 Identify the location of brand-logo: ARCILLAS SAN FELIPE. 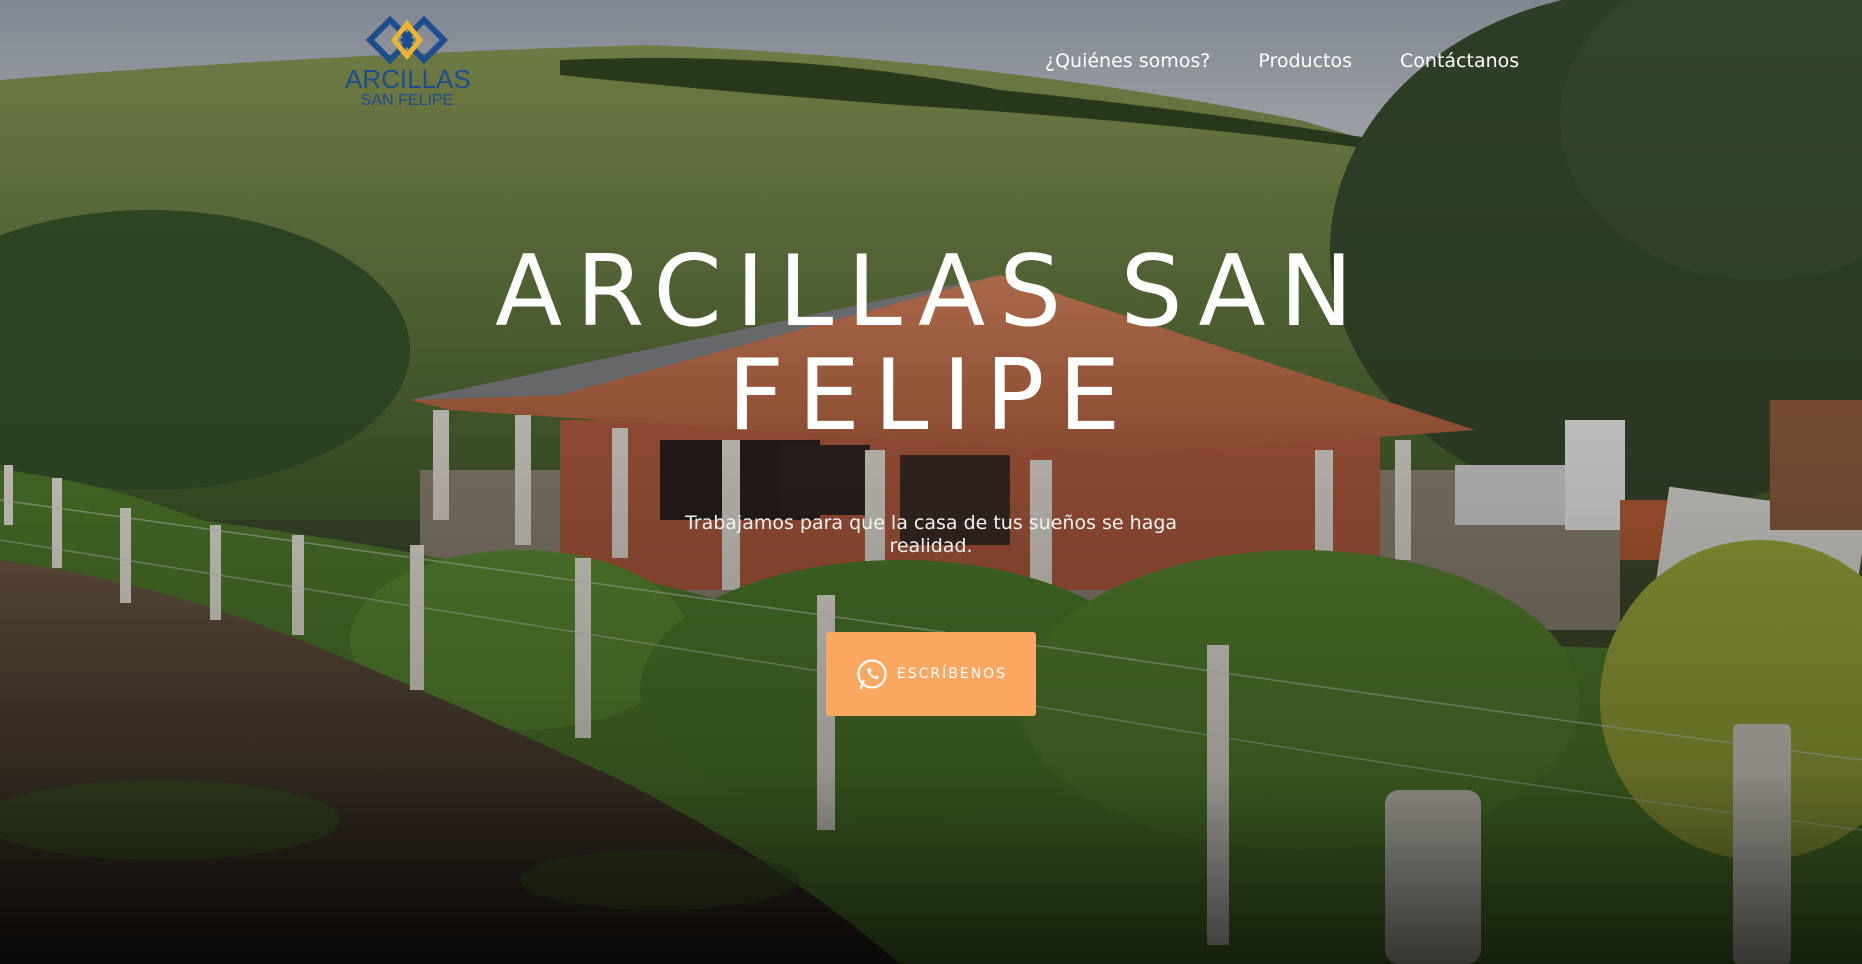
(408, 66).